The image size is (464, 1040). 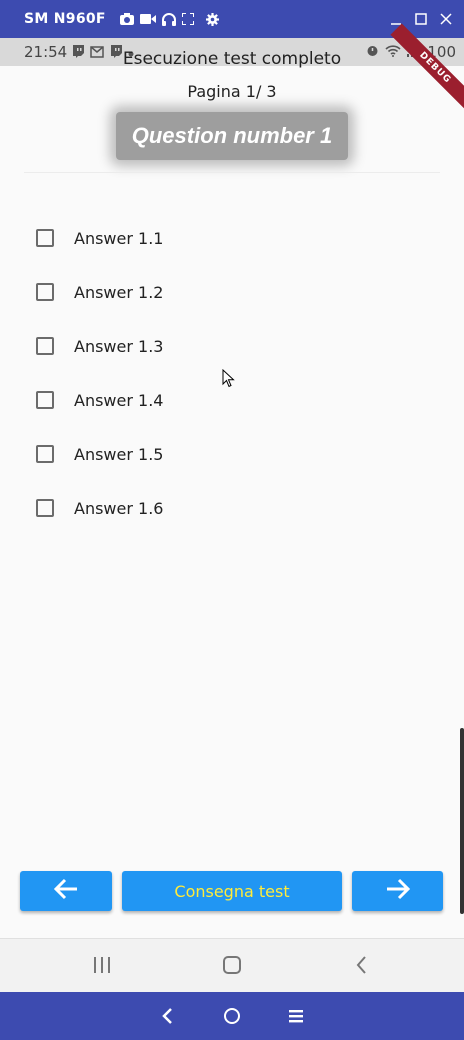 I want to click on submit-test-button: Consegna test, so click(x=232, y=891).